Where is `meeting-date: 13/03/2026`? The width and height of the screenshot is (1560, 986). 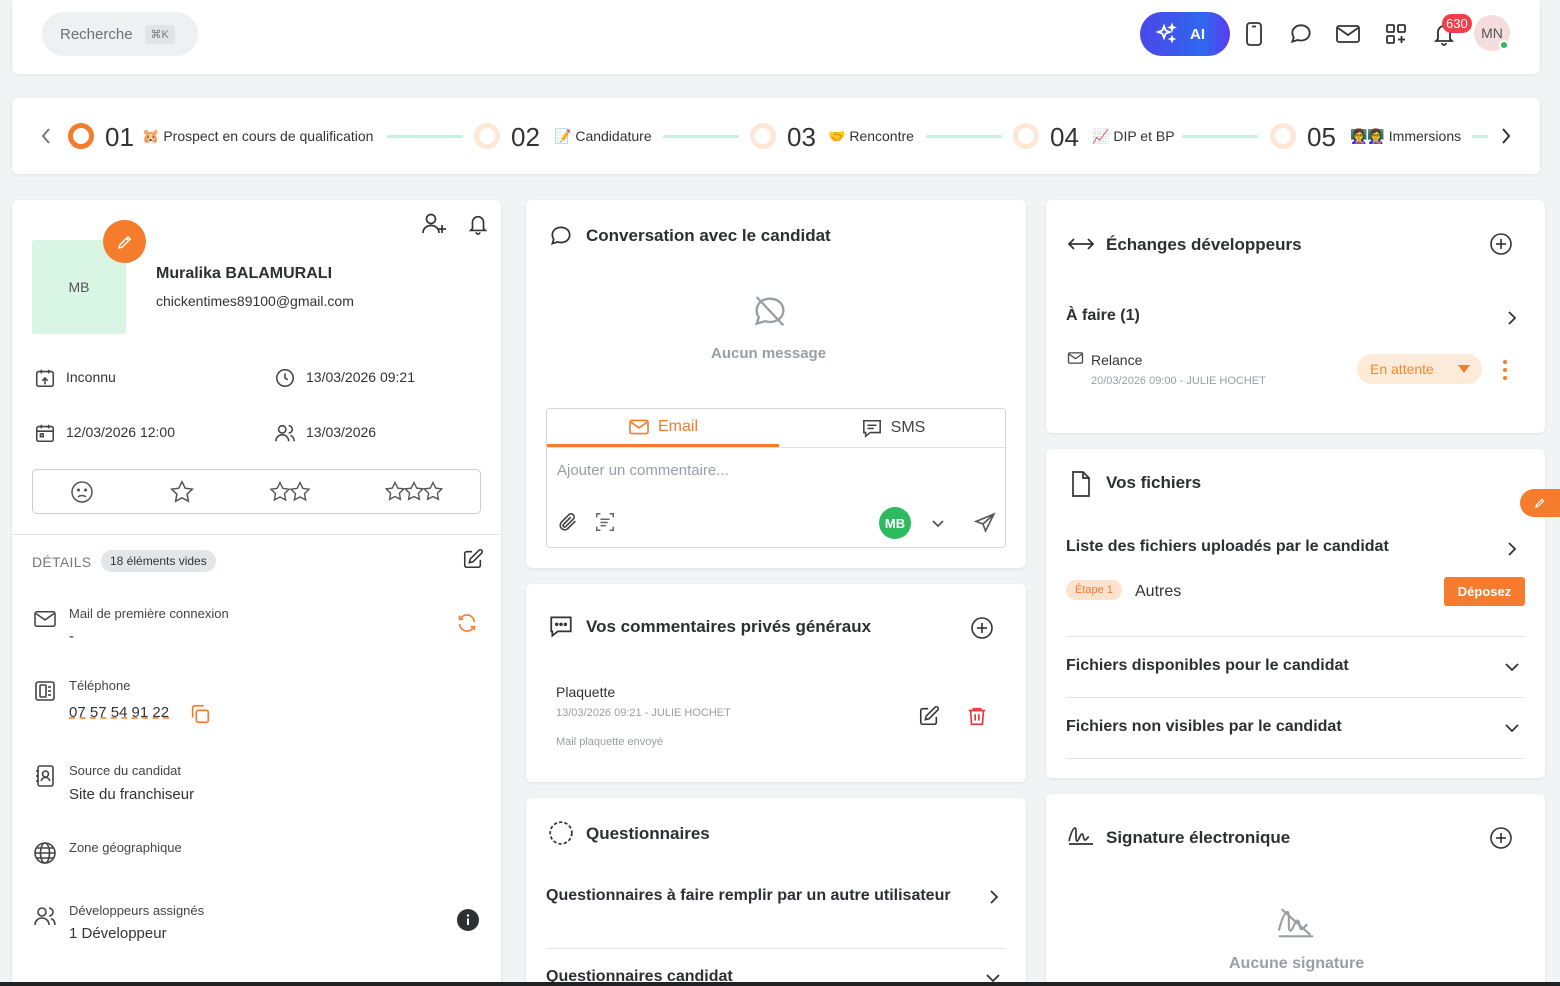 meeting-date: 13/03/2026 is located at coordinates (341, 432).